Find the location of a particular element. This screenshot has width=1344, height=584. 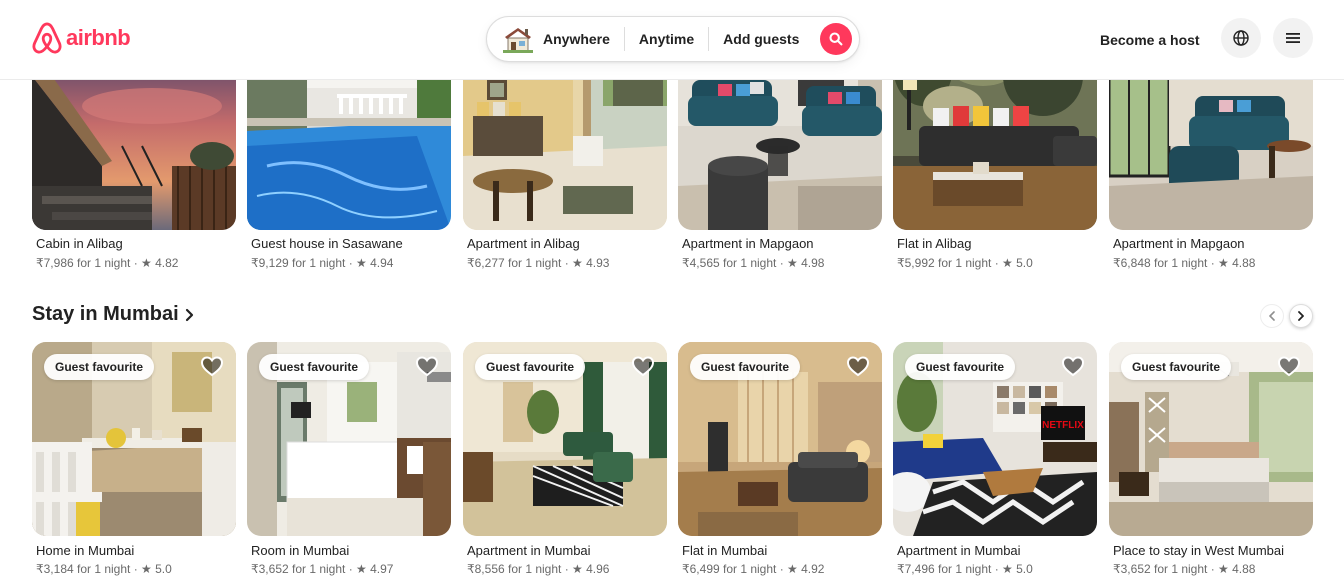

listing-price-rating: ₹5,992 for 1 night · ★ 5.0 is located at coordinates (965, 263).